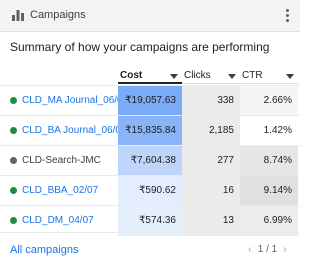 Image resolution: width=320 pixels, height=267 pixels. I want to click on chevron-left-icon: ‹, so click(250, 249).